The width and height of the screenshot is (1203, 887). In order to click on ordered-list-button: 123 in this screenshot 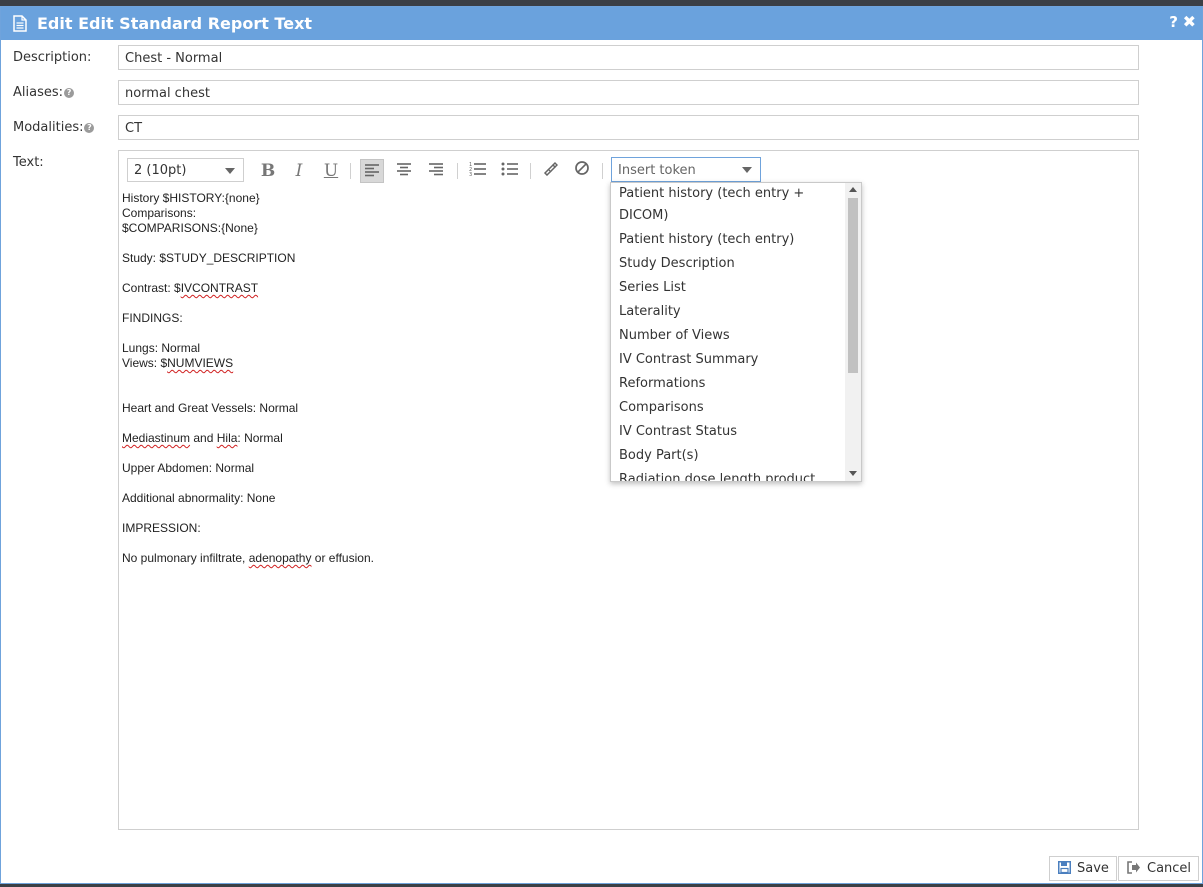, I will do `click(478, 171)`.